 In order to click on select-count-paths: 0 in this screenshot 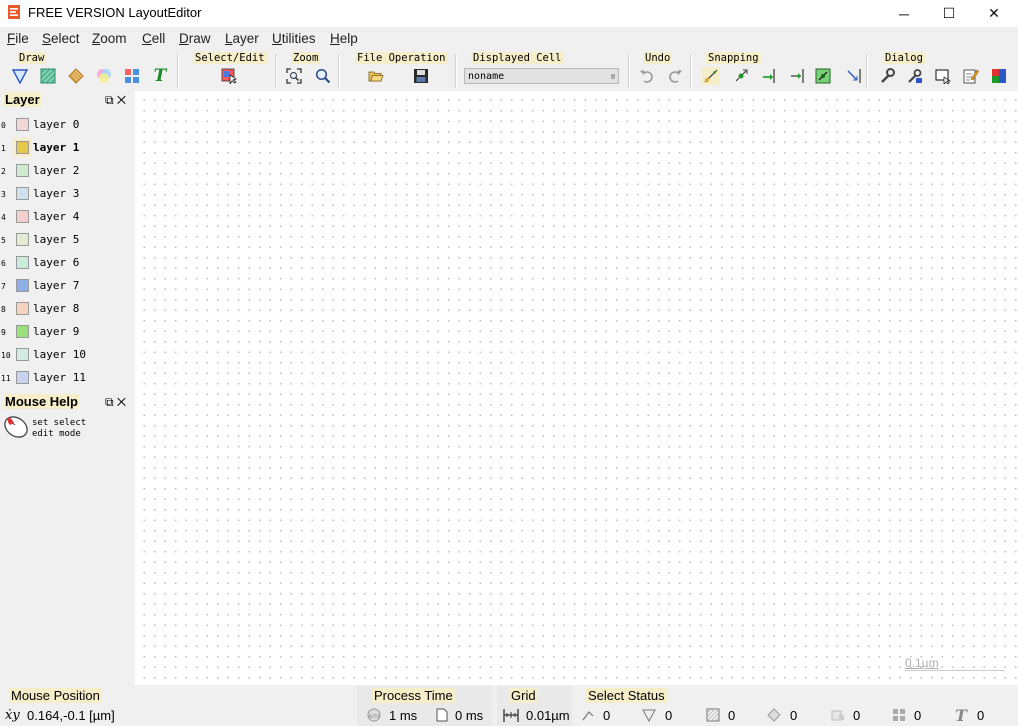, I will do `click(607, 715)`.